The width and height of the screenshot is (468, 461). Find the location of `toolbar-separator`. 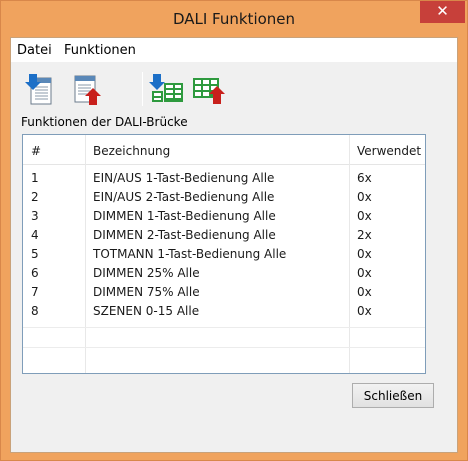

toolbar-separator is located at coordinates (142, 89).